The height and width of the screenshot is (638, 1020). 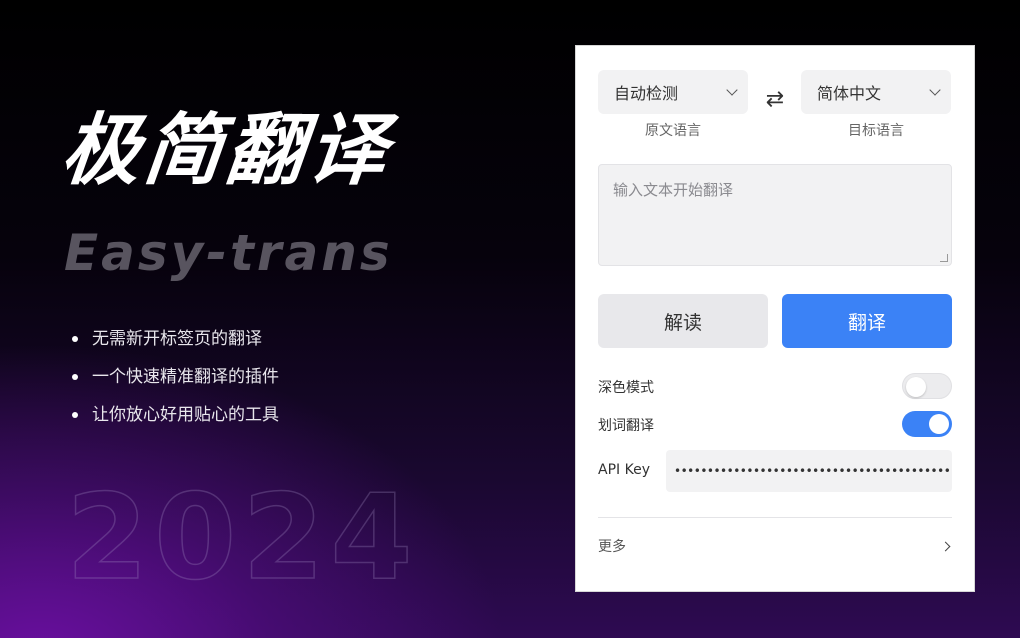 I want to click on more-link-label: 更多, so click(x=612, y=546).